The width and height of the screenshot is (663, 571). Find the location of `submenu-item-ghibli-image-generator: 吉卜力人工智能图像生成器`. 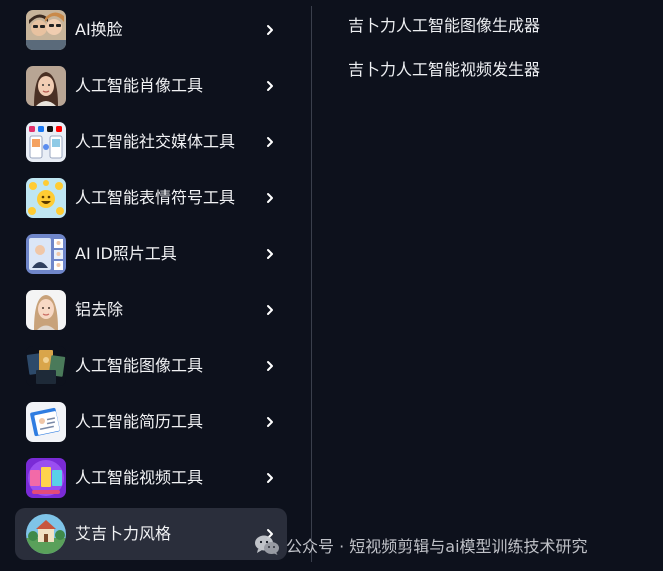

submenu-item-ghibli-image-generator: 吉卜力人工智能图像生成器 is located at coordinates (444, 30).